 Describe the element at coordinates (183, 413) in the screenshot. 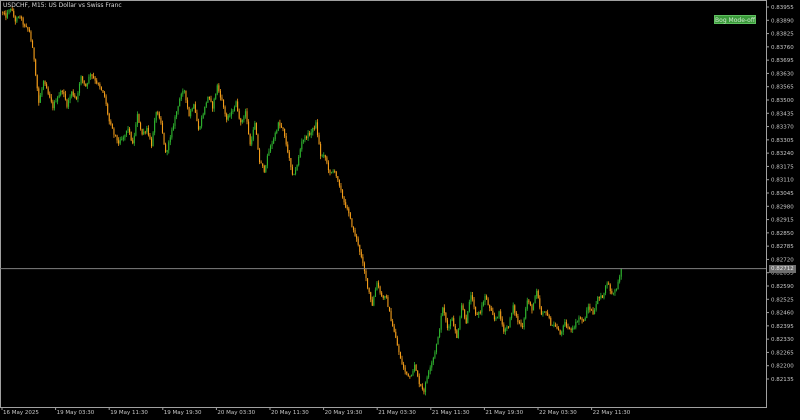

I see `time-label: 19 May 19:30` at that location.